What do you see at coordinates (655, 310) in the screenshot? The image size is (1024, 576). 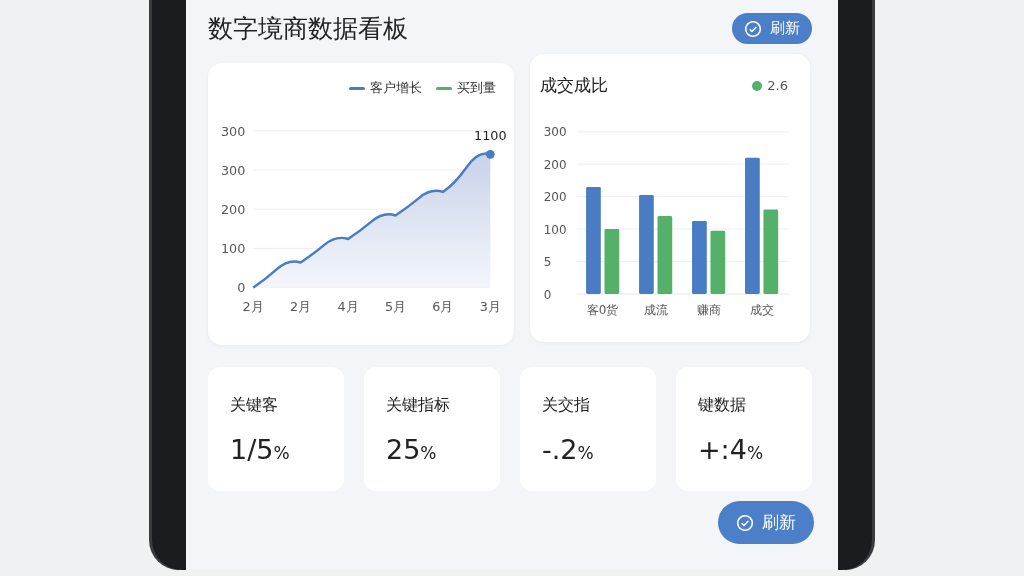 I see `axis-label: 成流` at bounding box center [655, 310].